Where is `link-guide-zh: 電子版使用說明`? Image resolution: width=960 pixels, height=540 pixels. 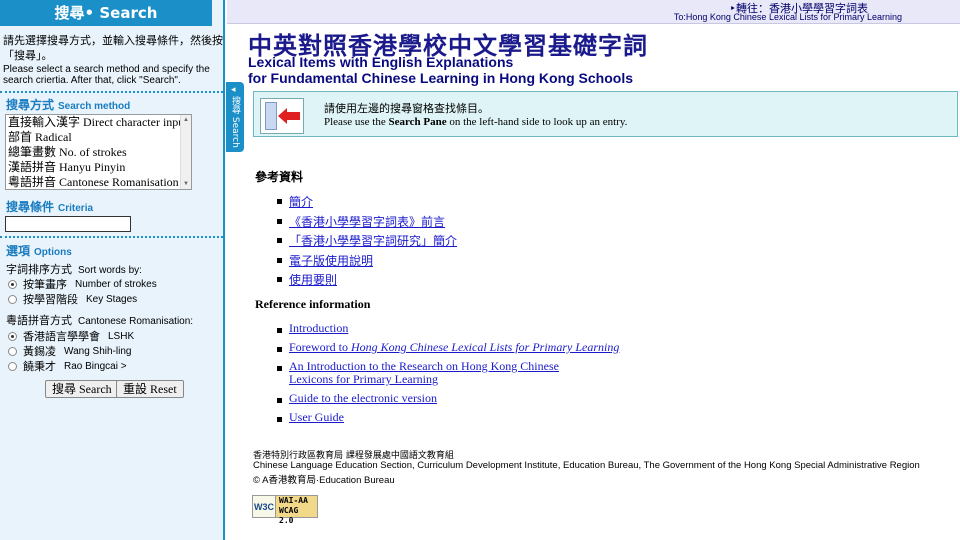
link-guide-zh: 電子版使用說明 is located at coordinates (331, 261).